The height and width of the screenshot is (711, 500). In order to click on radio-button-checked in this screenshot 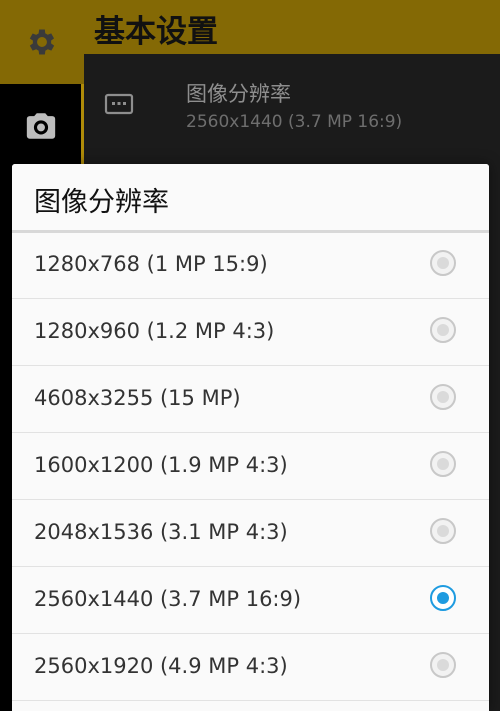, I will do `click(443, 598)`.